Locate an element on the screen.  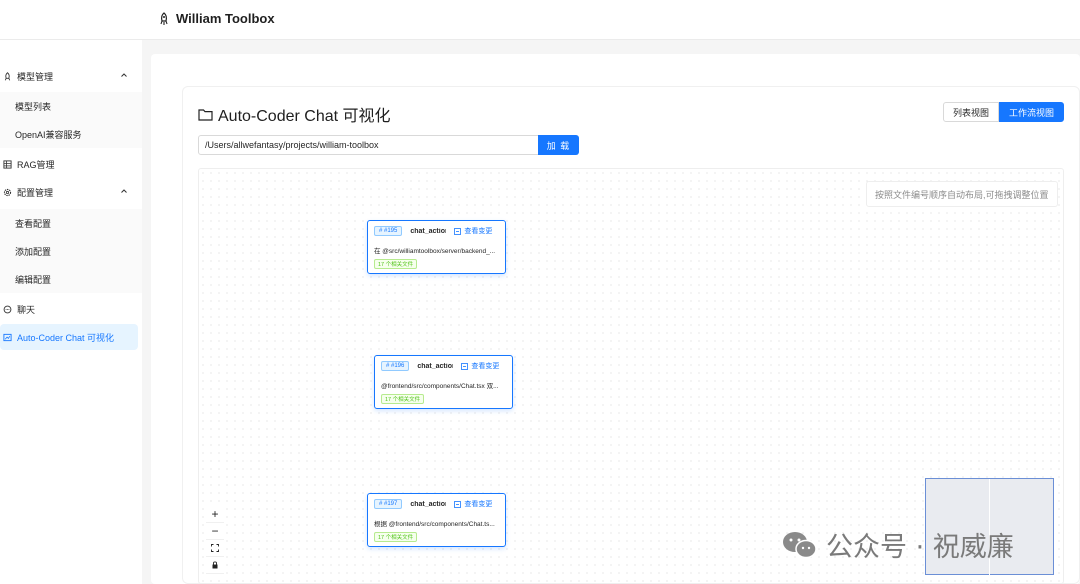
sidebar-item-auto-coder-visualization: Auto-Coder Chat 可视化 is located at coordinates (69, 337).